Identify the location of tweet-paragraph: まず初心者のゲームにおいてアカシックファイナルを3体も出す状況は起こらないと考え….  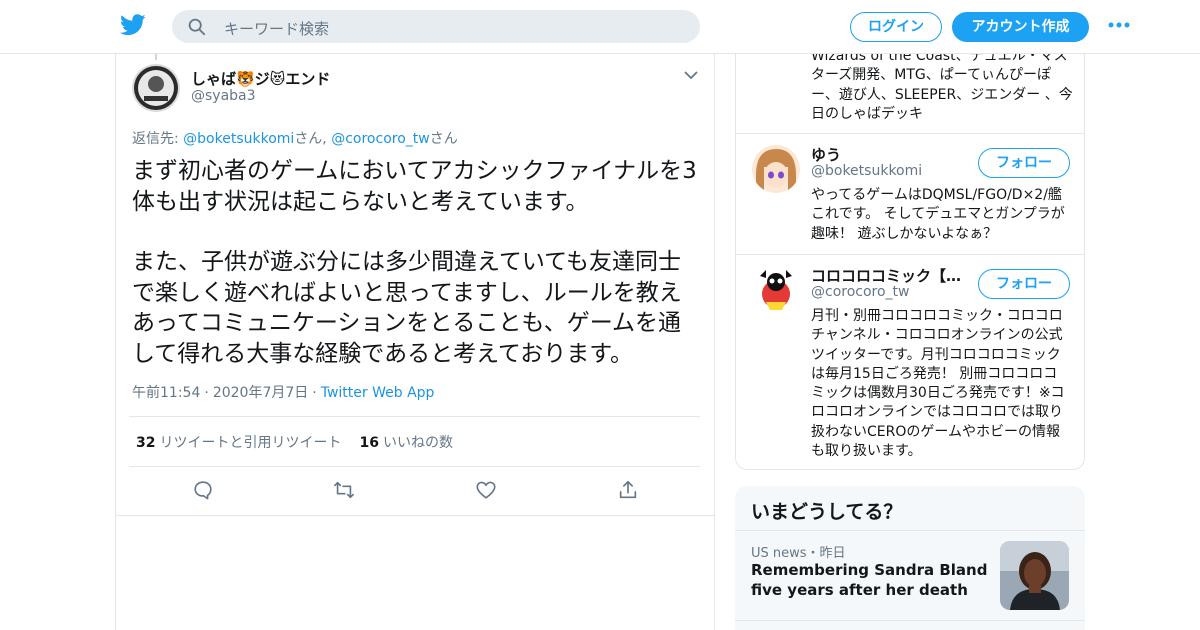
(414, 186).